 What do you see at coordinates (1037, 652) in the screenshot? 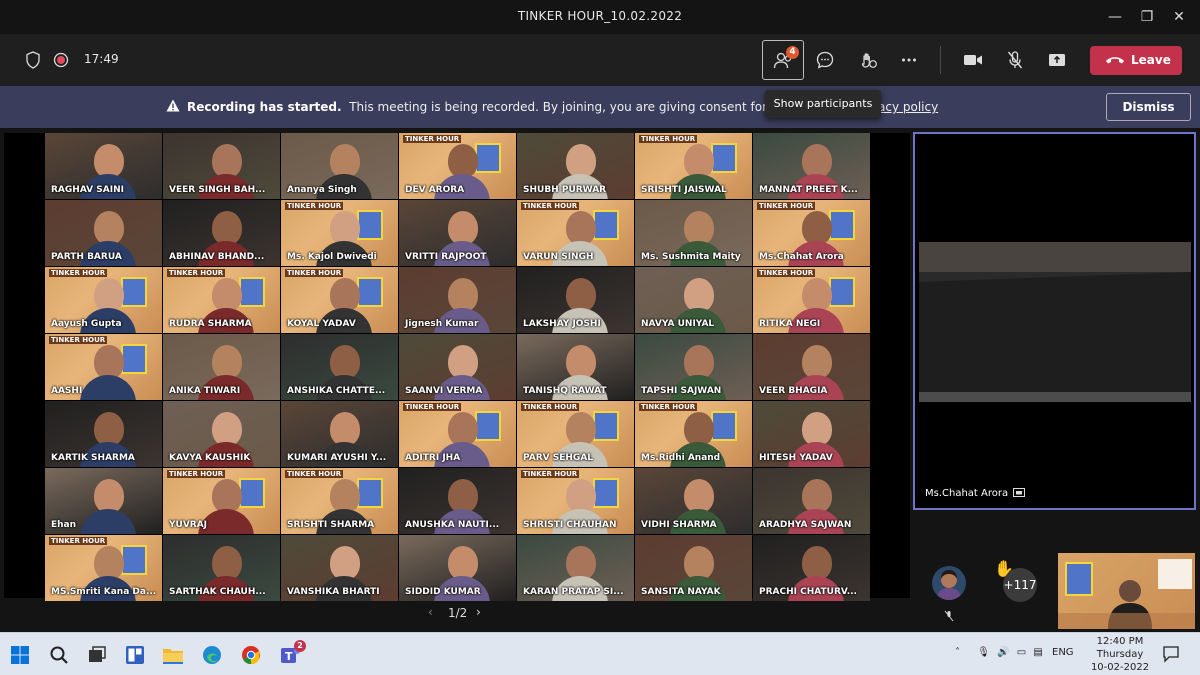
I see `network-icon: ▤` at bounding box center [1037, 652].